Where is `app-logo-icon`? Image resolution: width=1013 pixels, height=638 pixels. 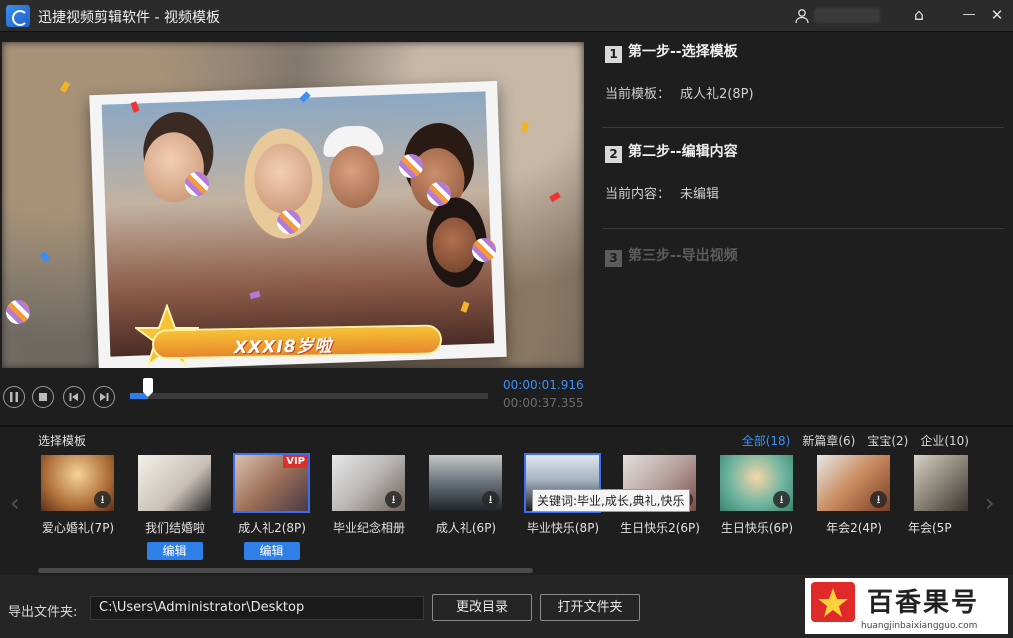
app-logo-icon is located at coordinates (18, 16).